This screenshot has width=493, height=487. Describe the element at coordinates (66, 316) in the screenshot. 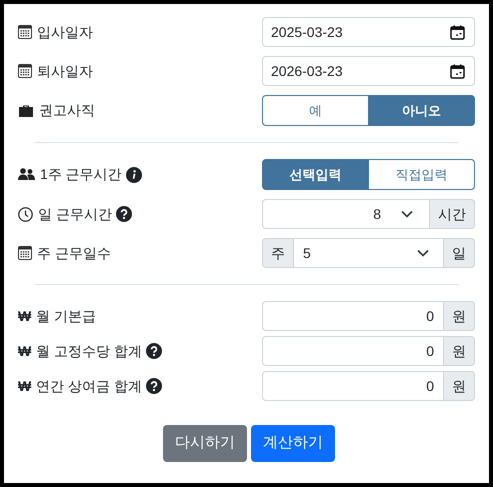

I see `field-label: 월 기본급` at that location.